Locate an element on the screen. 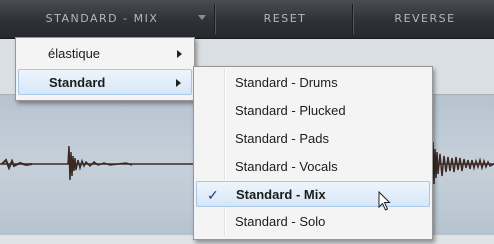 The width and height of the screenshot is (494, 244). submenu-item-vocals: Standard - Vocals is located at coordinates (313, 167).